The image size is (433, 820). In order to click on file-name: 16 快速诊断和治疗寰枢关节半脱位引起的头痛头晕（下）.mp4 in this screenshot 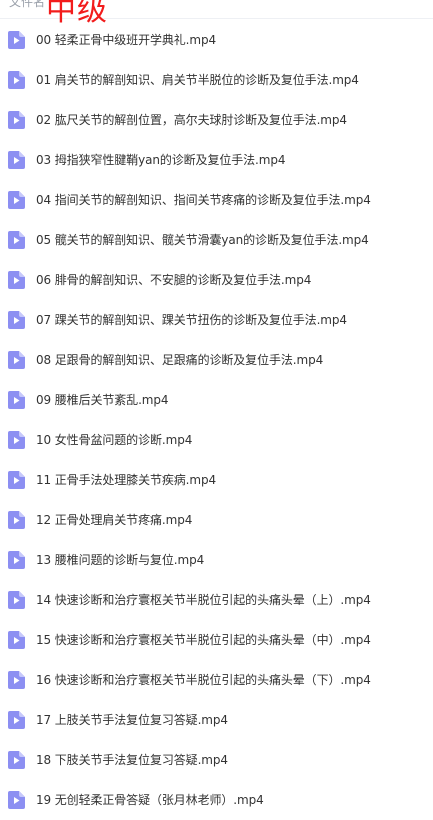, I will do `click(203, 680)`.